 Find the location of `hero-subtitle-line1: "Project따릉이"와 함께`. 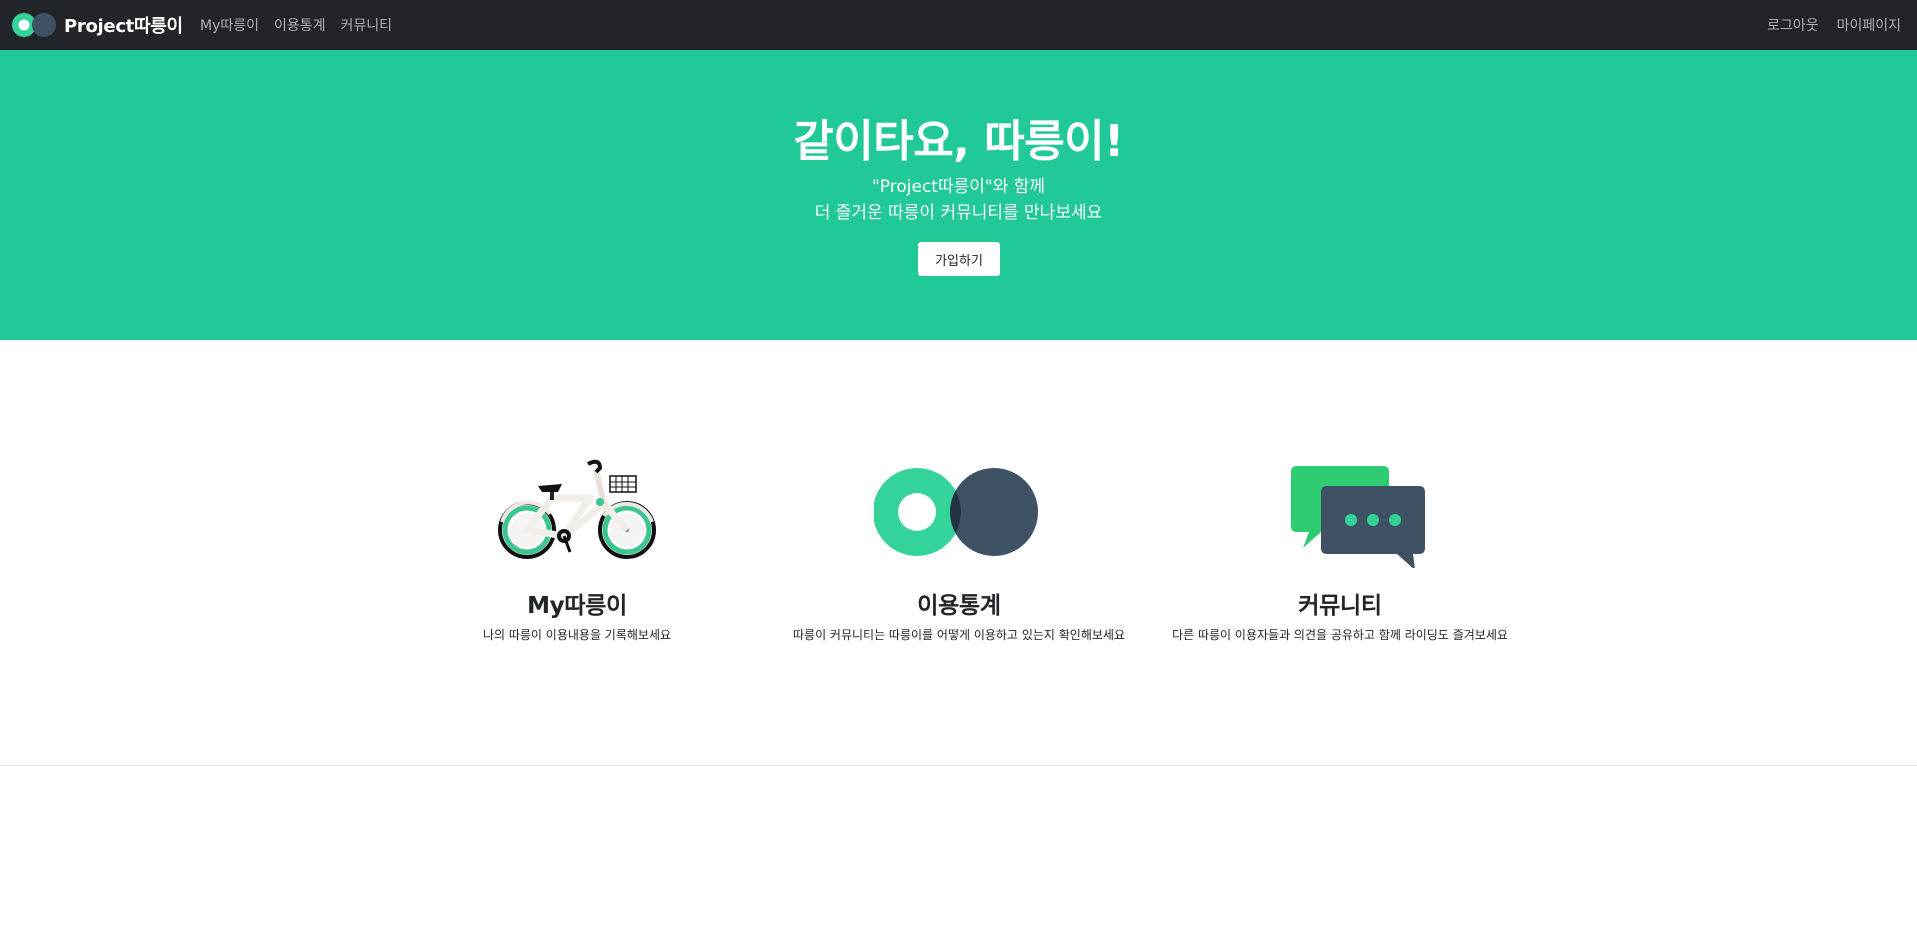

hero-subtitle-line1: "Project따릉이"와 함께 is located at coordinates (958, 187).